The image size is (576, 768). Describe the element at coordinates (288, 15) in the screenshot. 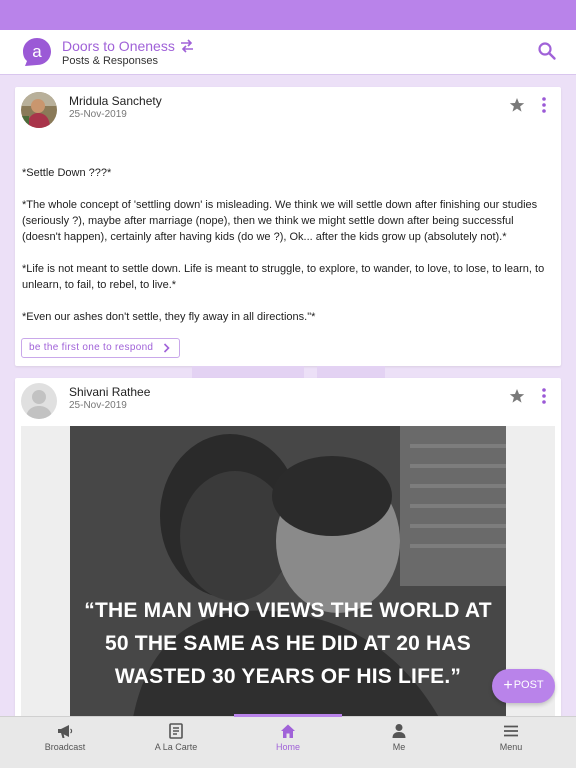

I see `status-bar` at that location.